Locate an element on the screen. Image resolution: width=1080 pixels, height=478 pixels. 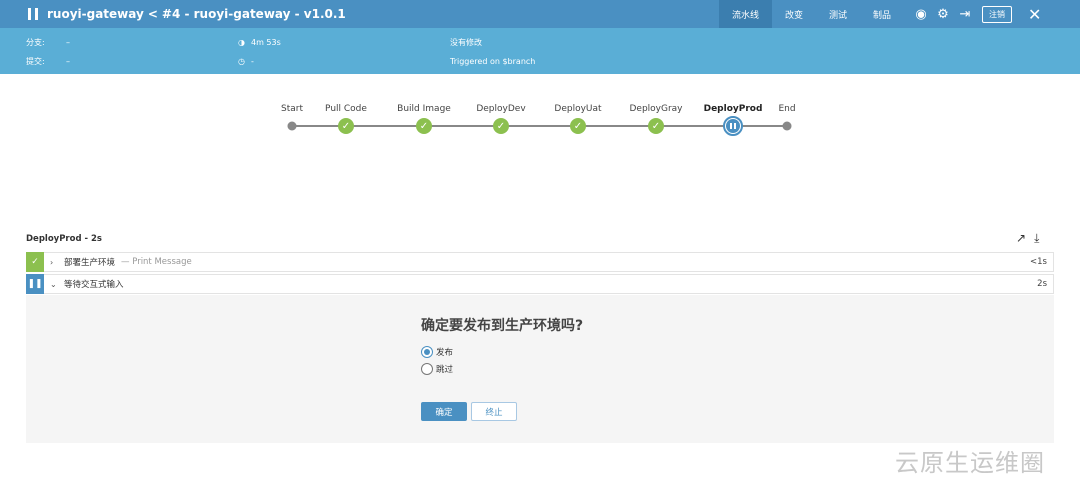
duration-icon: ◑ is located at coordinates (241, 42).